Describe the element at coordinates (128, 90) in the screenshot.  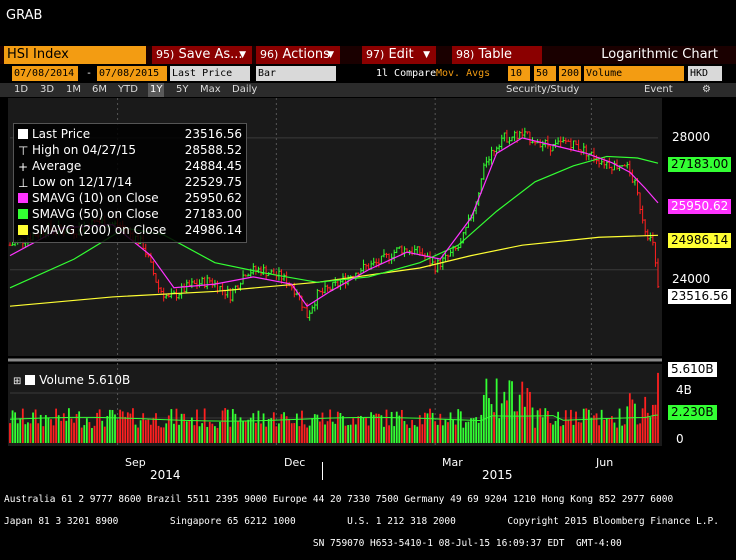
I see `tab-ytd: YTD` at that location.